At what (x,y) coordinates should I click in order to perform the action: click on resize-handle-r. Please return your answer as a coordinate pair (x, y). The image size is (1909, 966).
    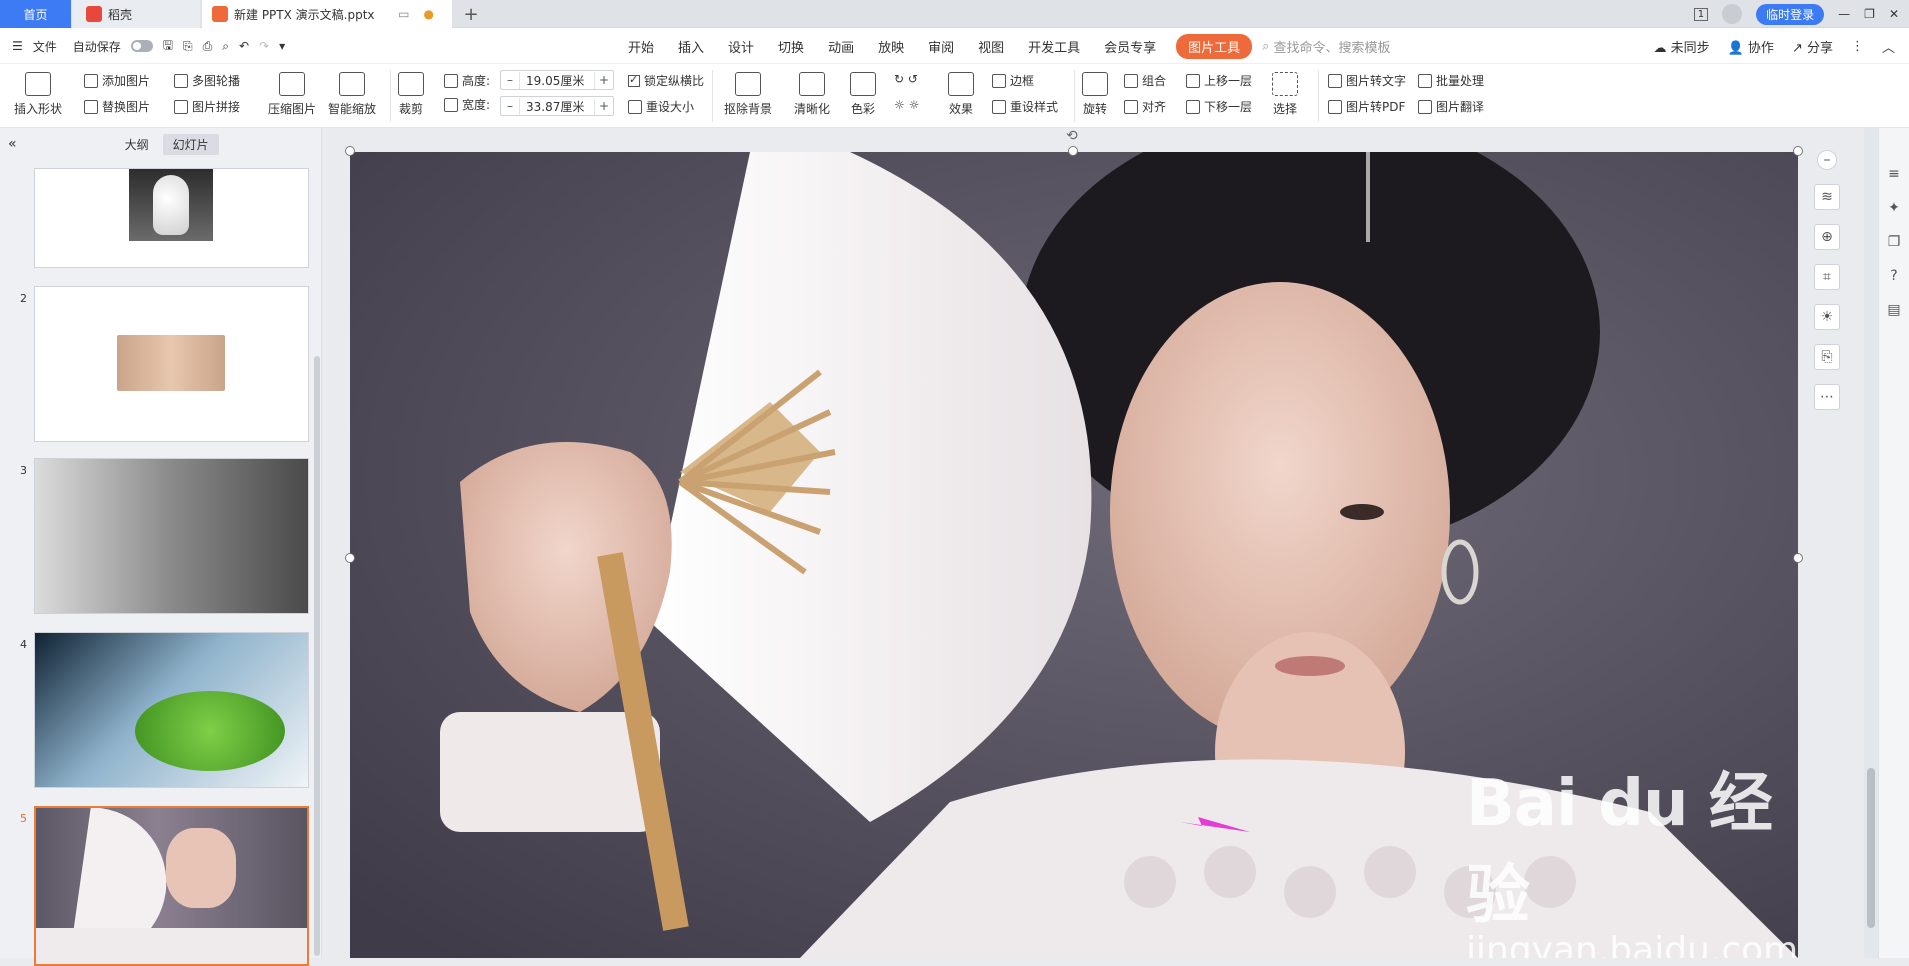
    Looking at the image, I should click on (1798, 558).